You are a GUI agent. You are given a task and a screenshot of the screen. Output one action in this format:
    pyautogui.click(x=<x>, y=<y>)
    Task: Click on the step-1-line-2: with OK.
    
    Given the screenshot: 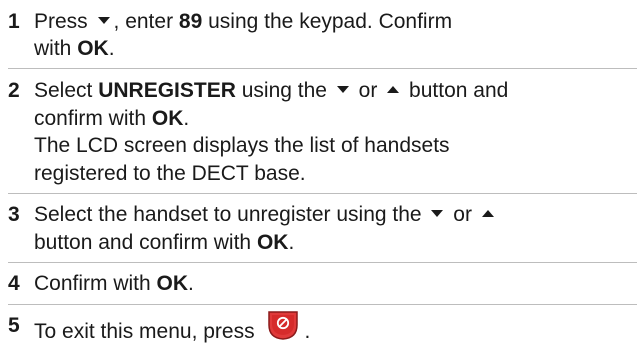 What is the action you would take?
    pyautogui.click(x=74, y=48)
    